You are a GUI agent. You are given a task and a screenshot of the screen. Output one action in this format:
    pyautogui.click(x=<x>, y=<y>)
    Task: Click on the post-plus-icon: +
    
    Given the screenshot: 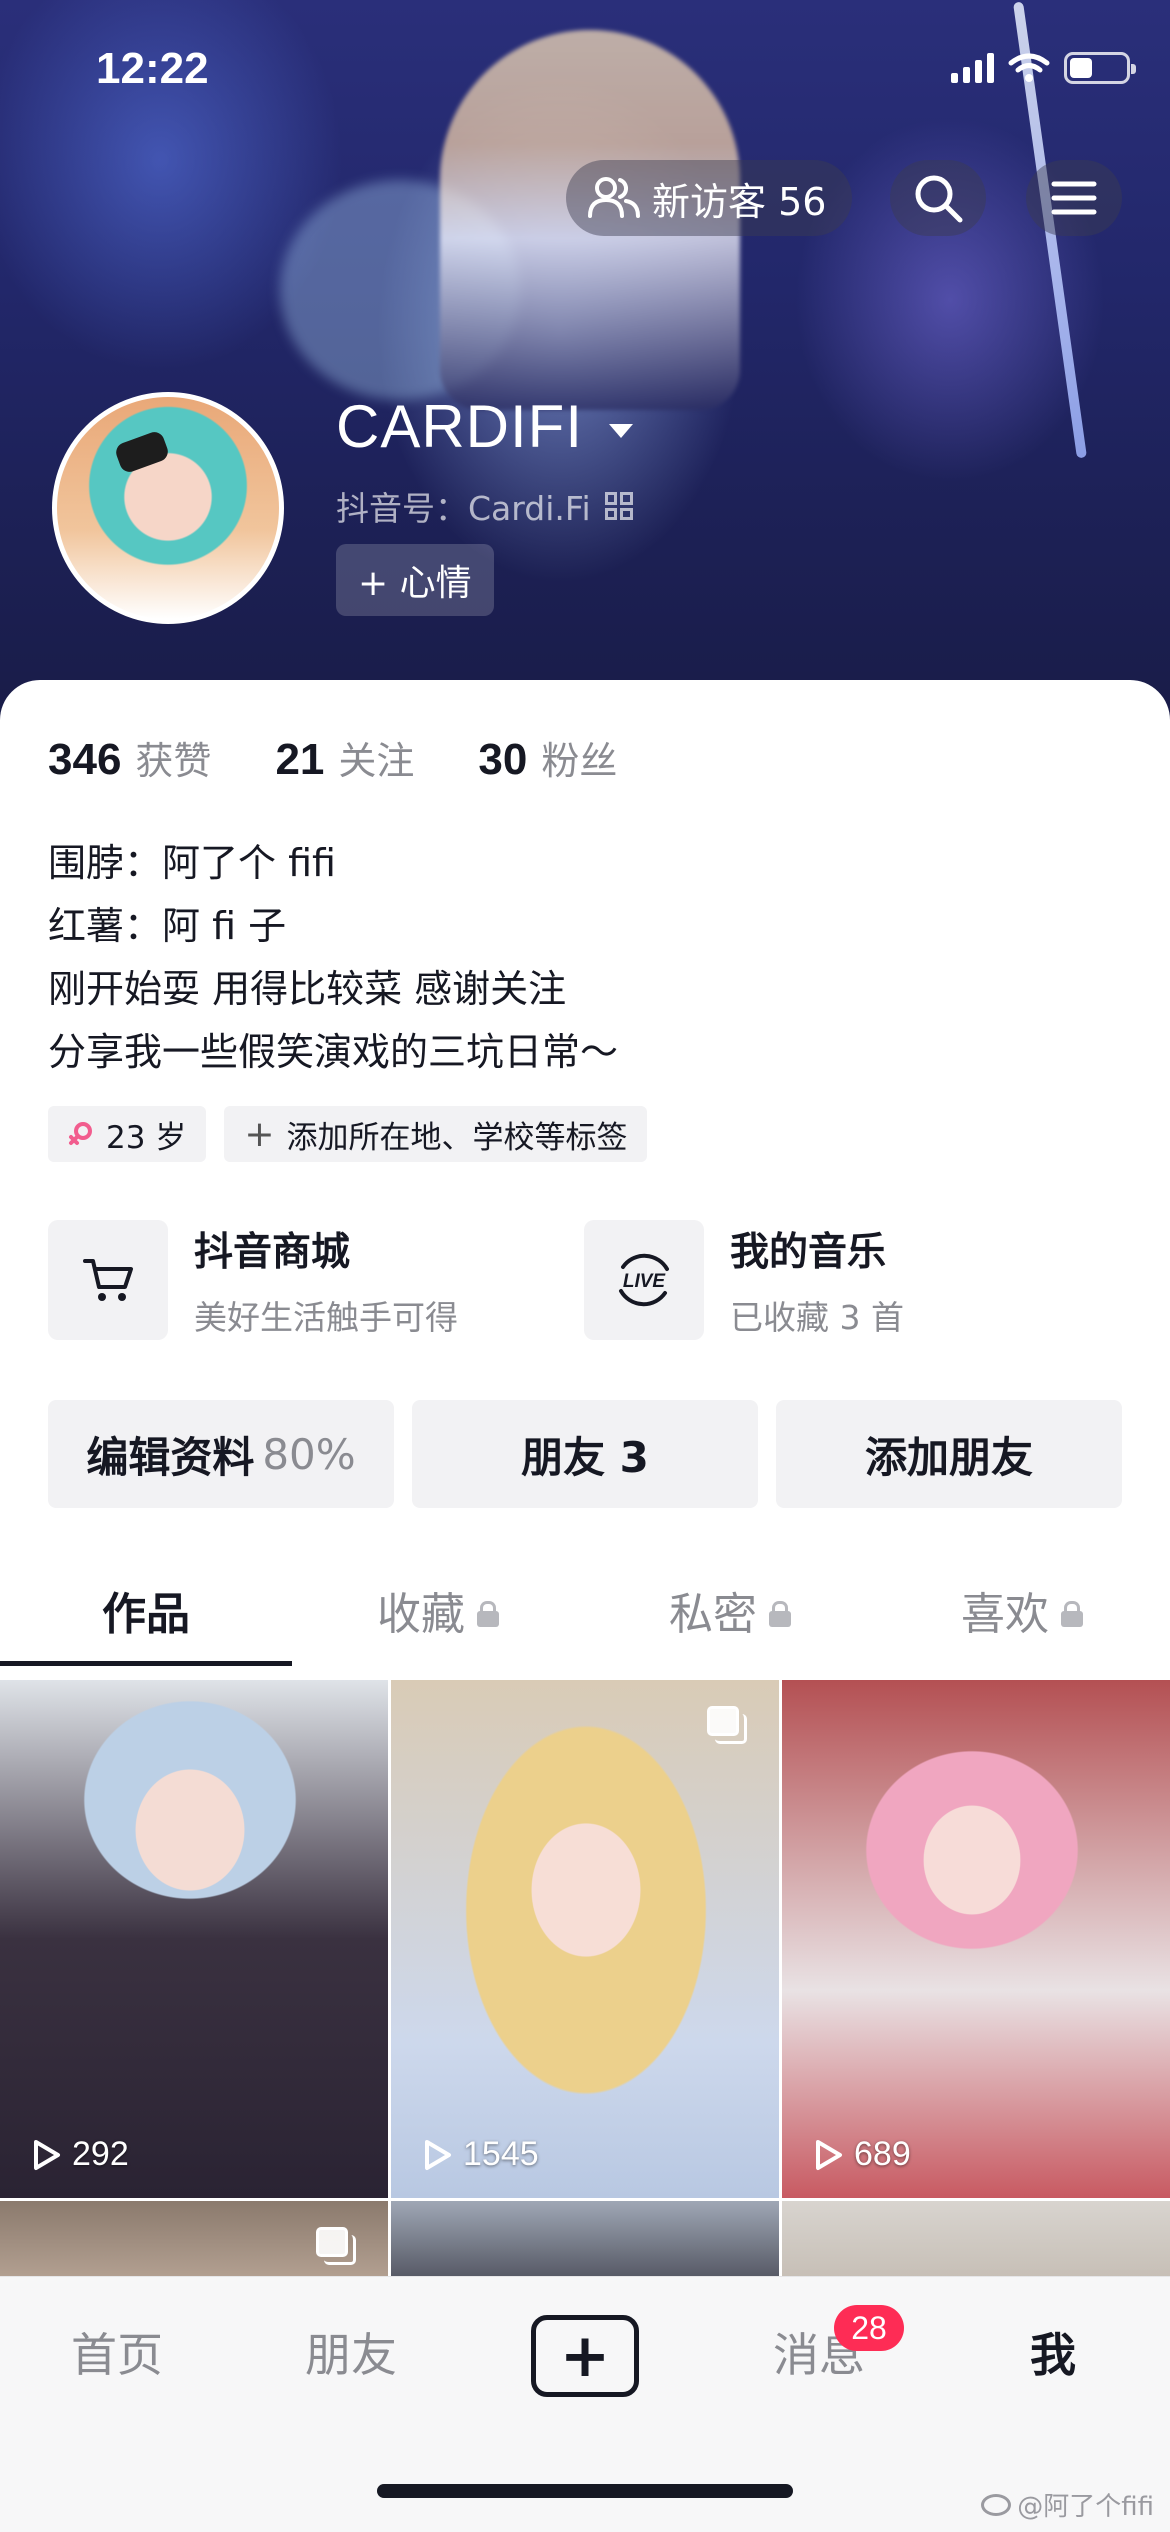 What is the action you would take?
    pyautogui.click(x=585, y=2356)
    